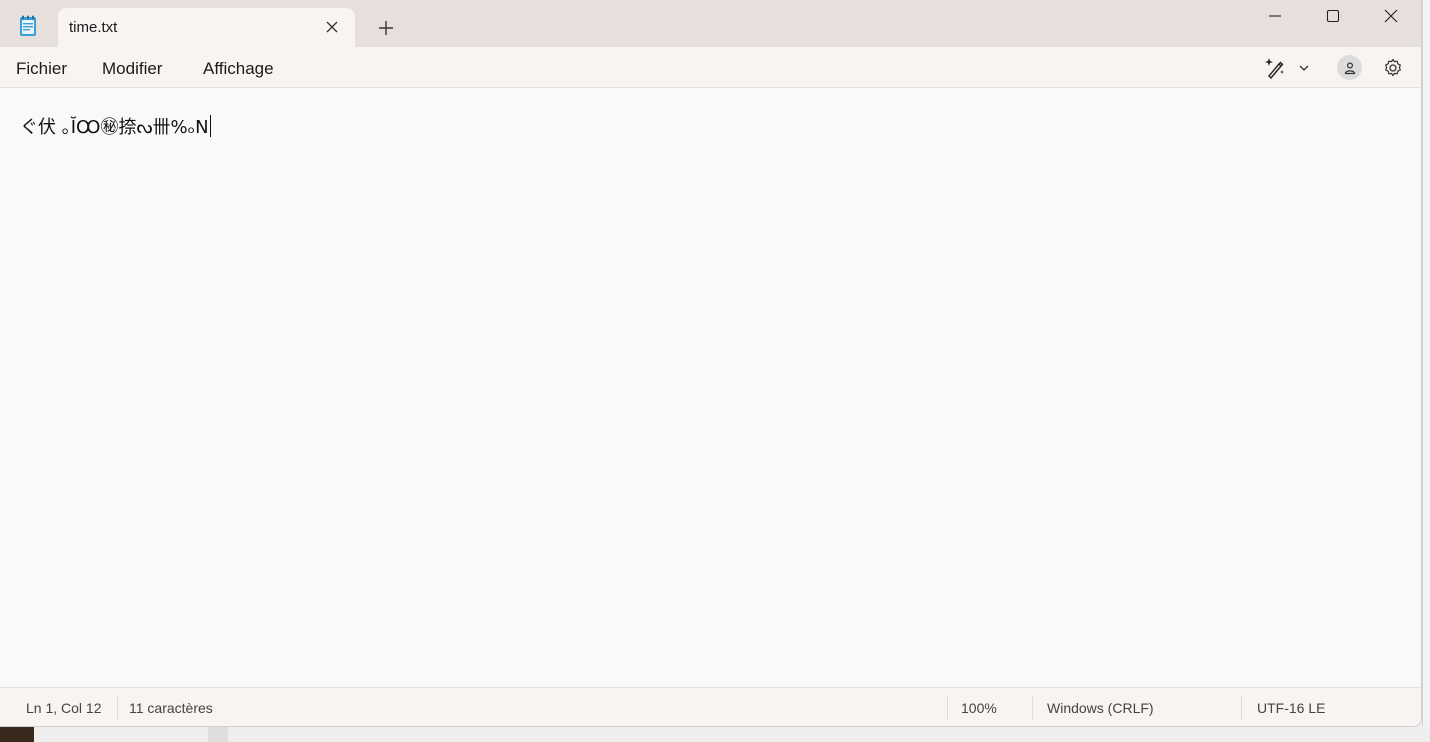 This screenshot has width=1430, height=742. I want to click on menu-bar: Fichier Modifier Affichage, so click(710, 67).